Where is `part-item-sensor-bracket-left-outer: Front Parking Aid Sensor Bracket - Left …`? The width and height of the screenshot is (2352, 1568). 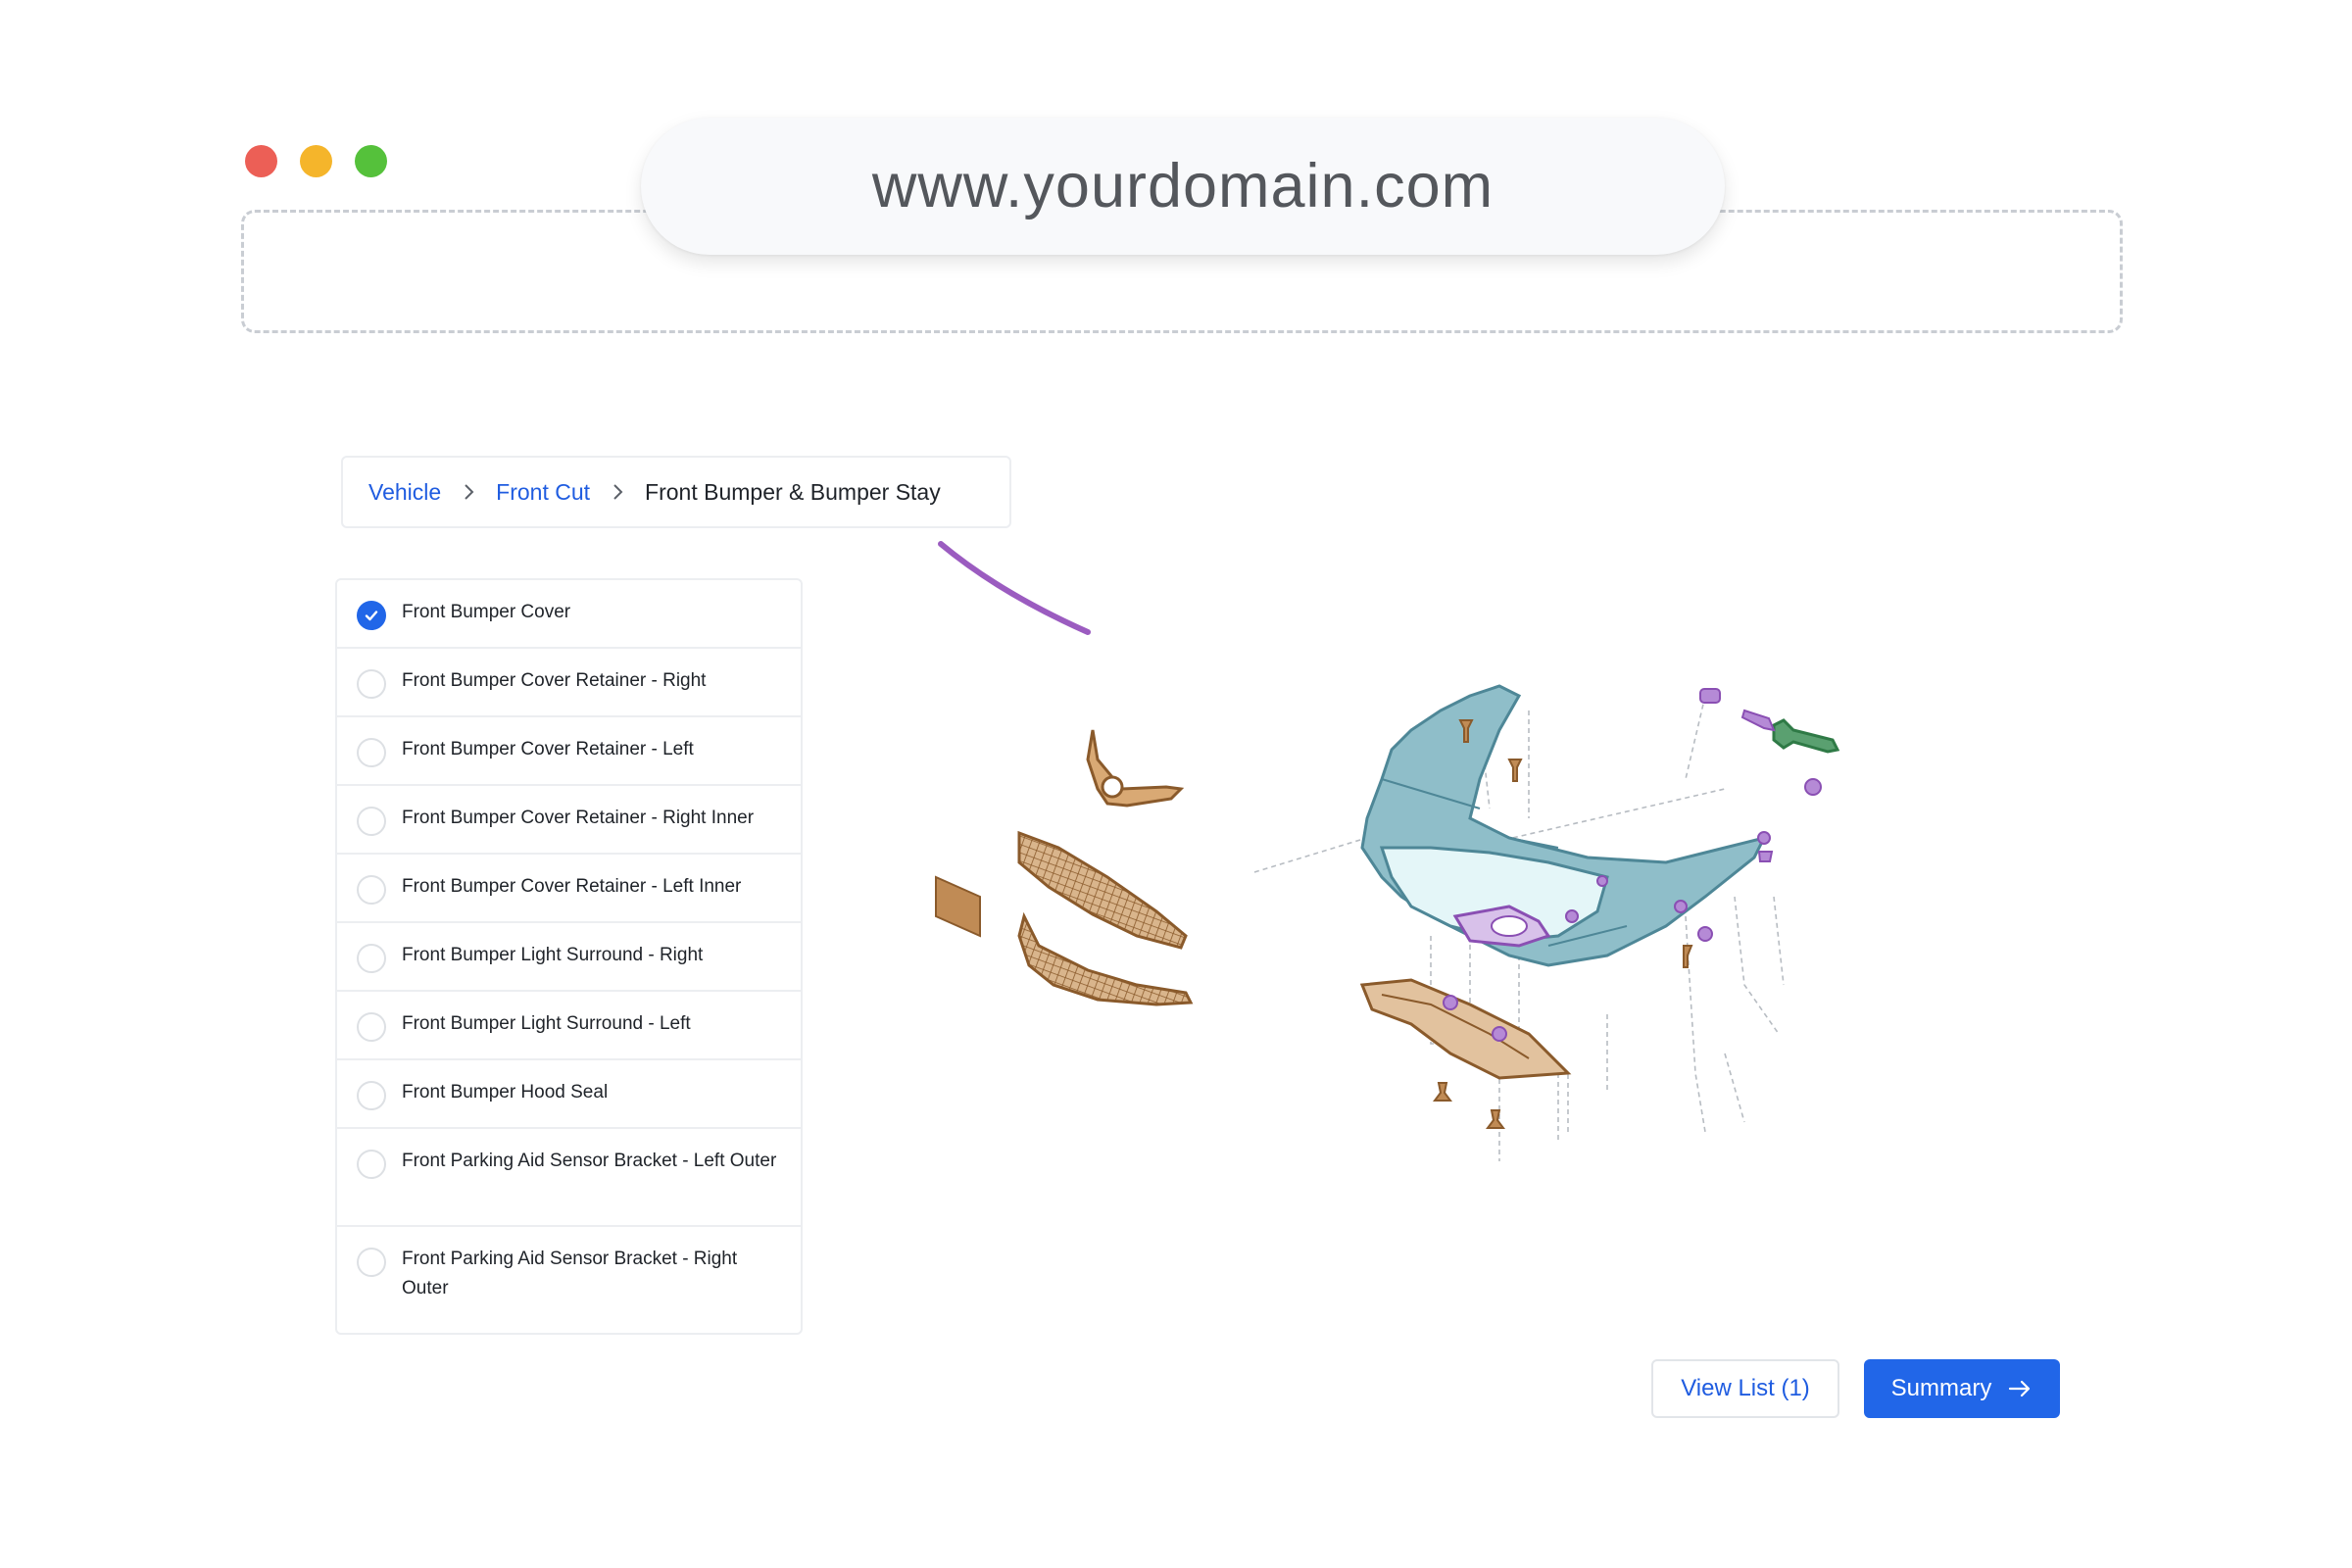 part-item-sensor-bracket-left-outer: Front Parking Aid Sensor Bracket - Left … is located at coordinates (569, 1178).